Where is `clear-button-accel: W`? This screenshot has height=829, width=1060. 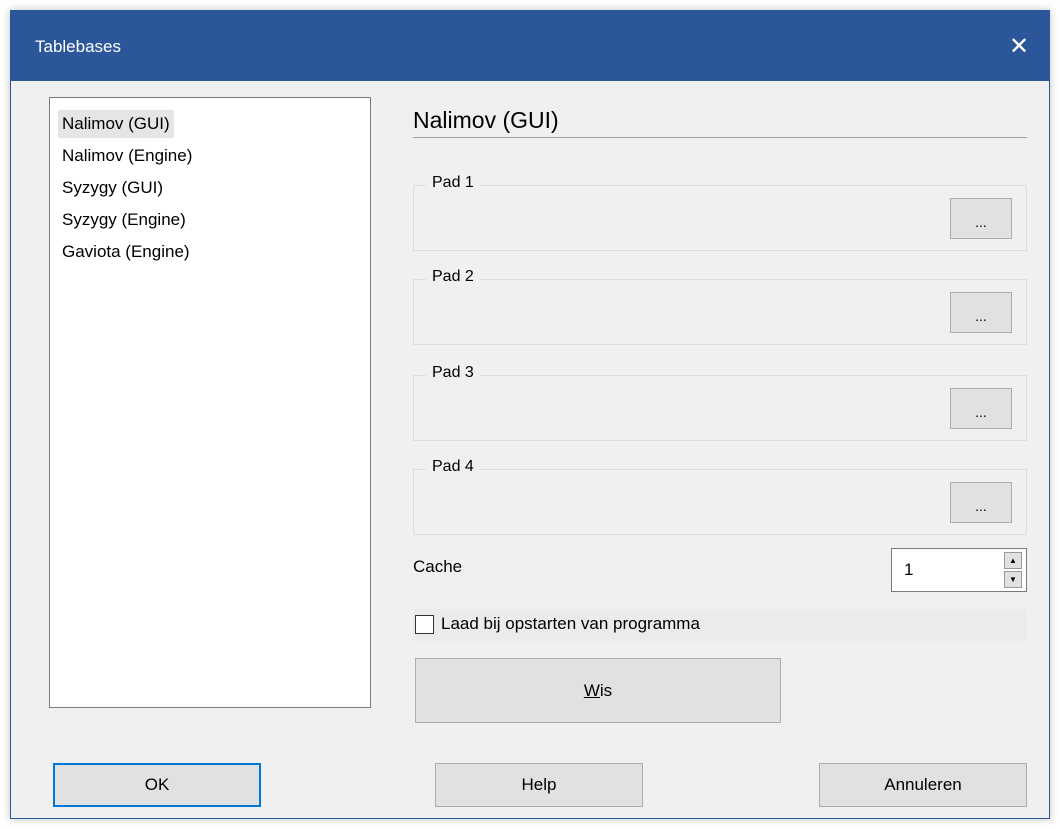 clear-button-accel: W is located at coordinates (591, 690).